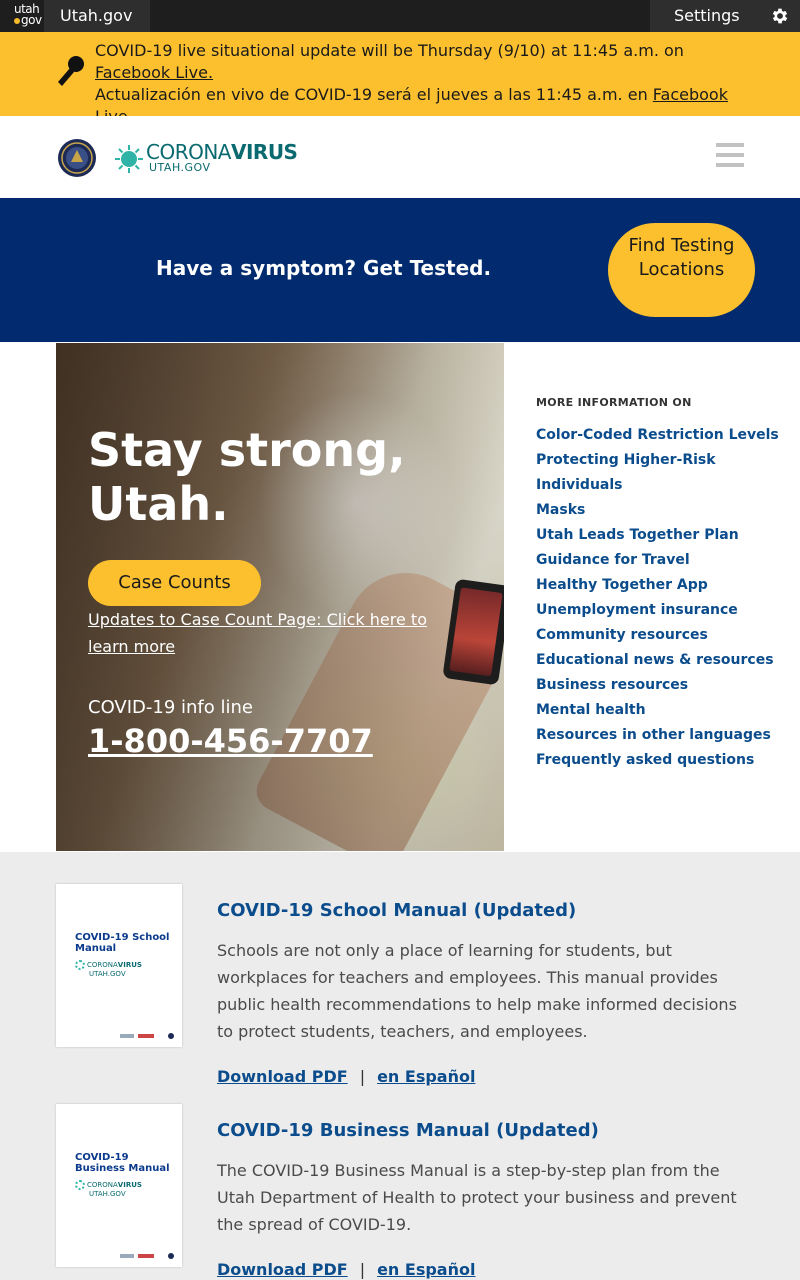  What do you see at coordinates (408, 1130) in the screenshot?
I see `manual-title: COVID-19 Business Manual (Updated)` at bounding box center [408, 1130].